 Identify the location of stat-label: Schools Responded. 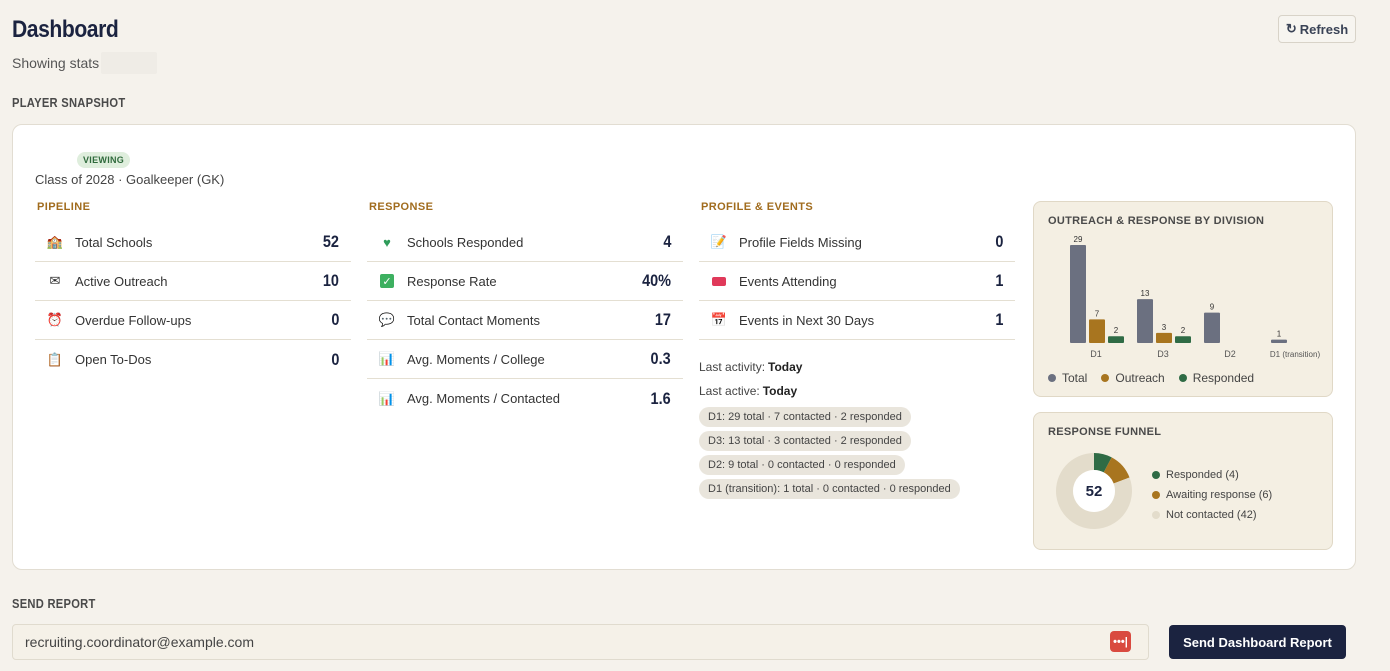
(465, 242).